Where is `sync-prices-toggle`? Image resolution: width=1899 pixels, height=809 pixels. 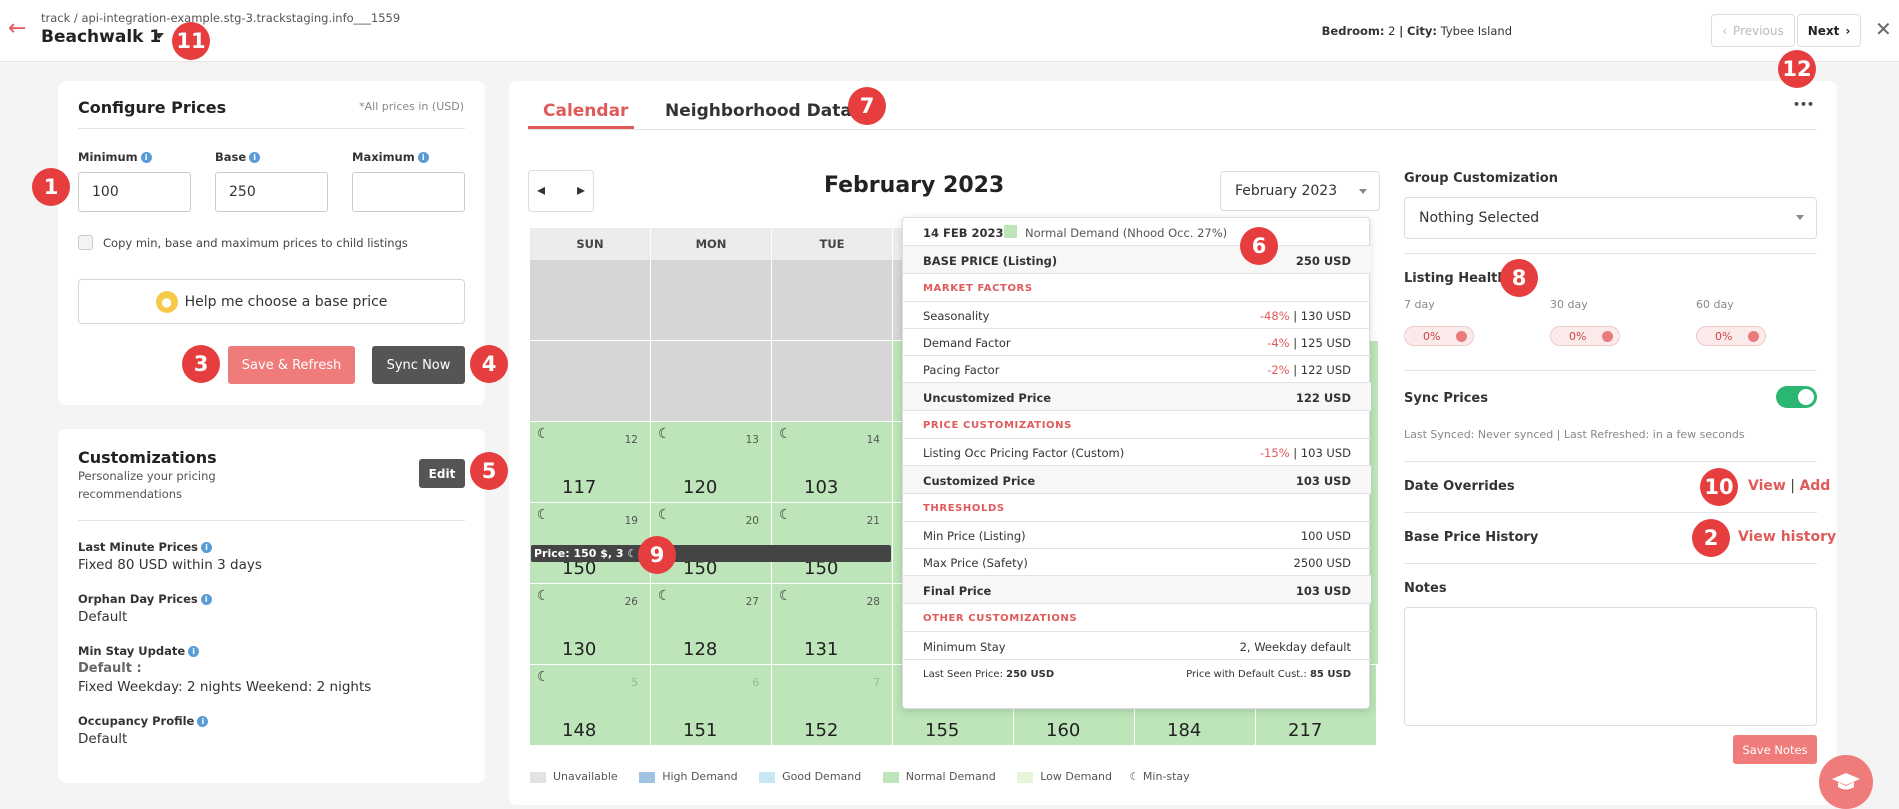
sync-prices-toggle is located at coordinates (1796, 397).